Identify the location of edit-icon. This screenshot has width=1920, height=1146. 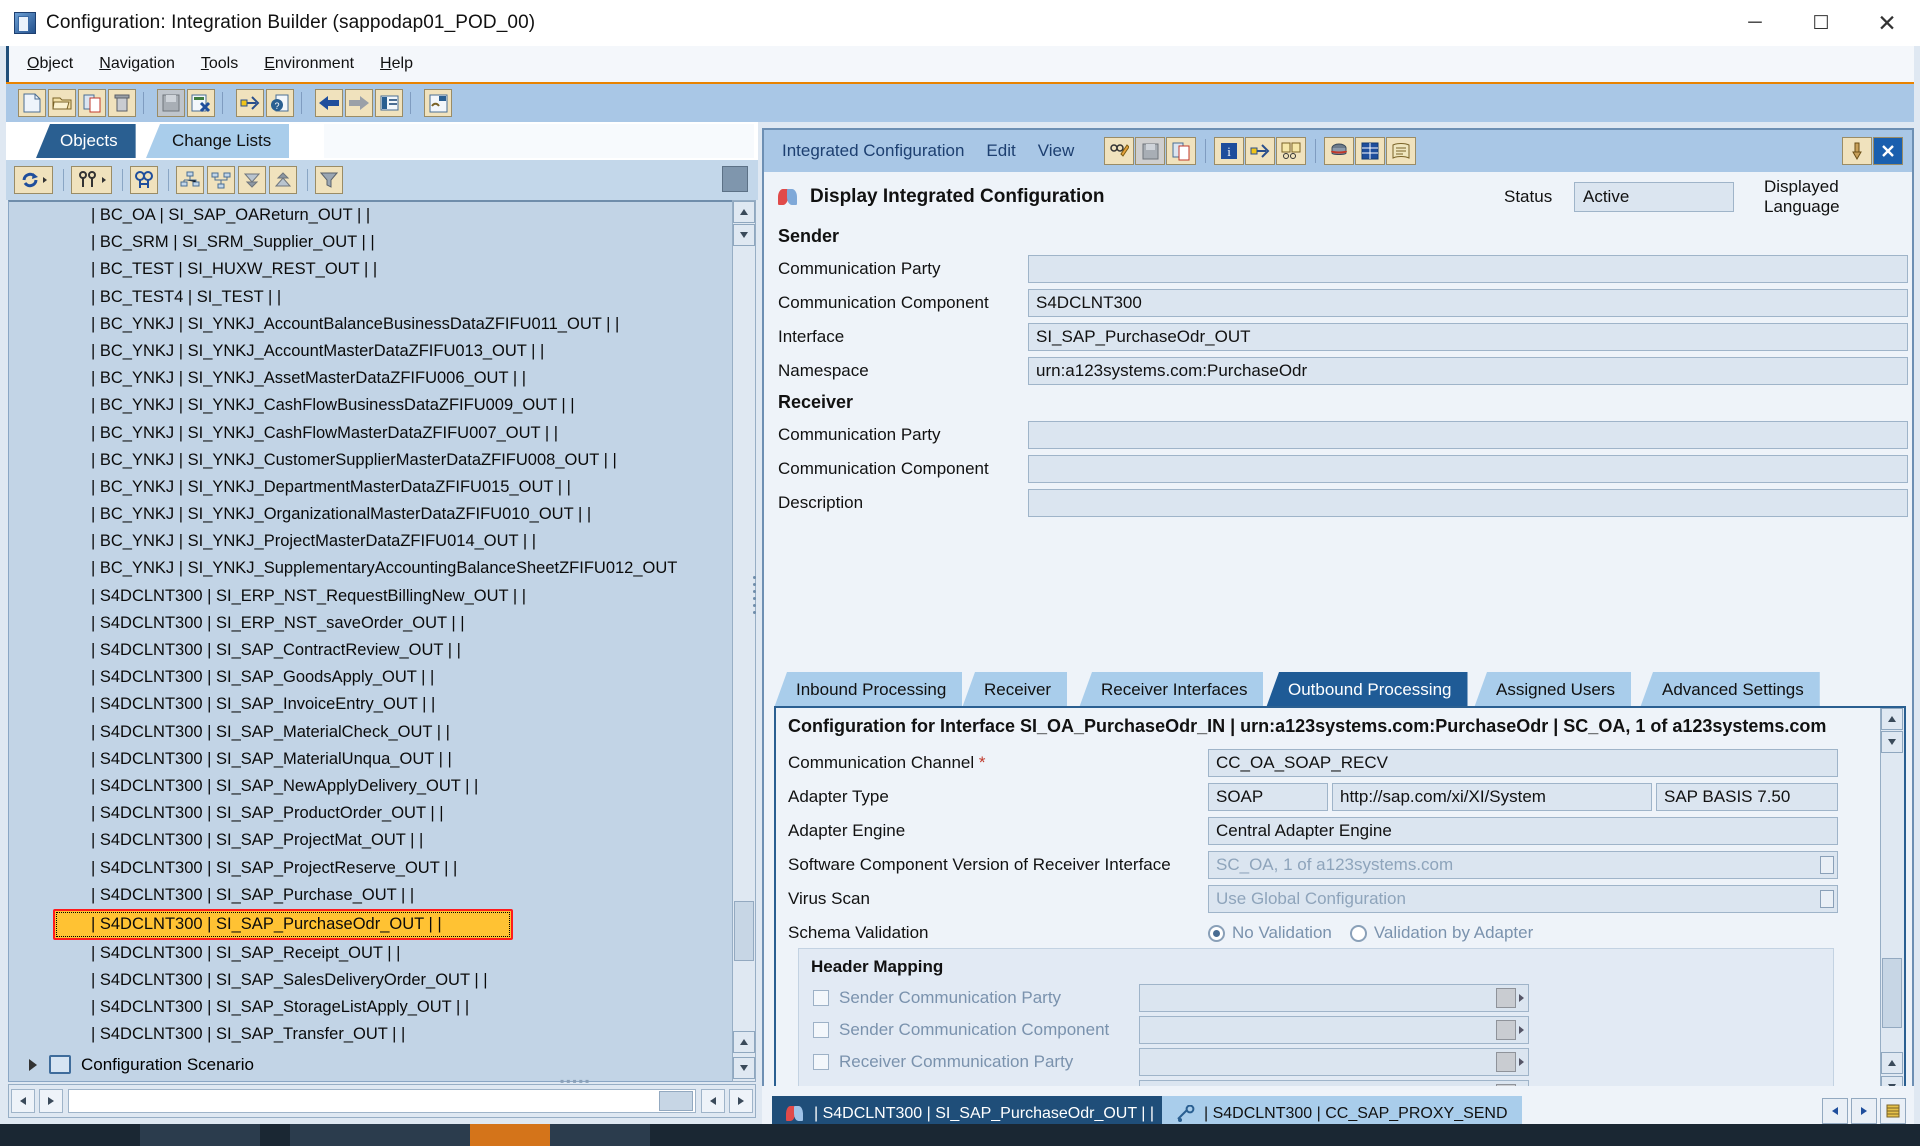
(1119, 151).